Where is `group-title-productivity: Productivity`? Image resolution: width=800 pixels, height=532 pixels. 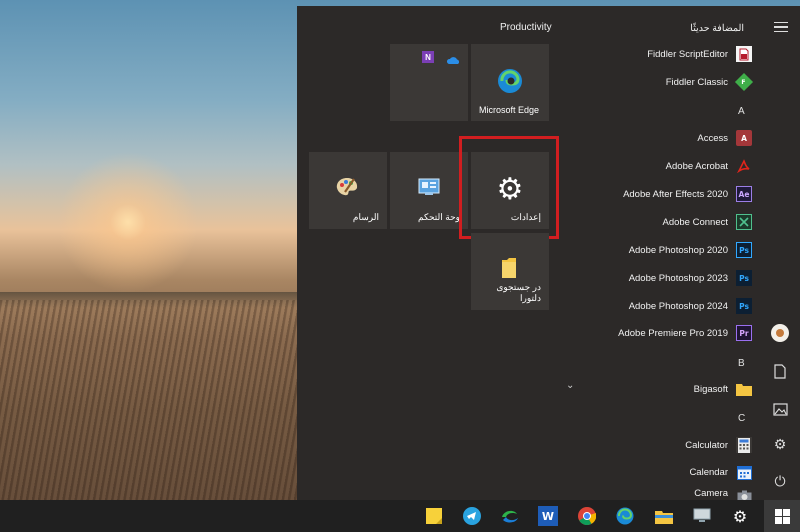
group-title-productivity: Productivity is located at coordinates (526, 27).